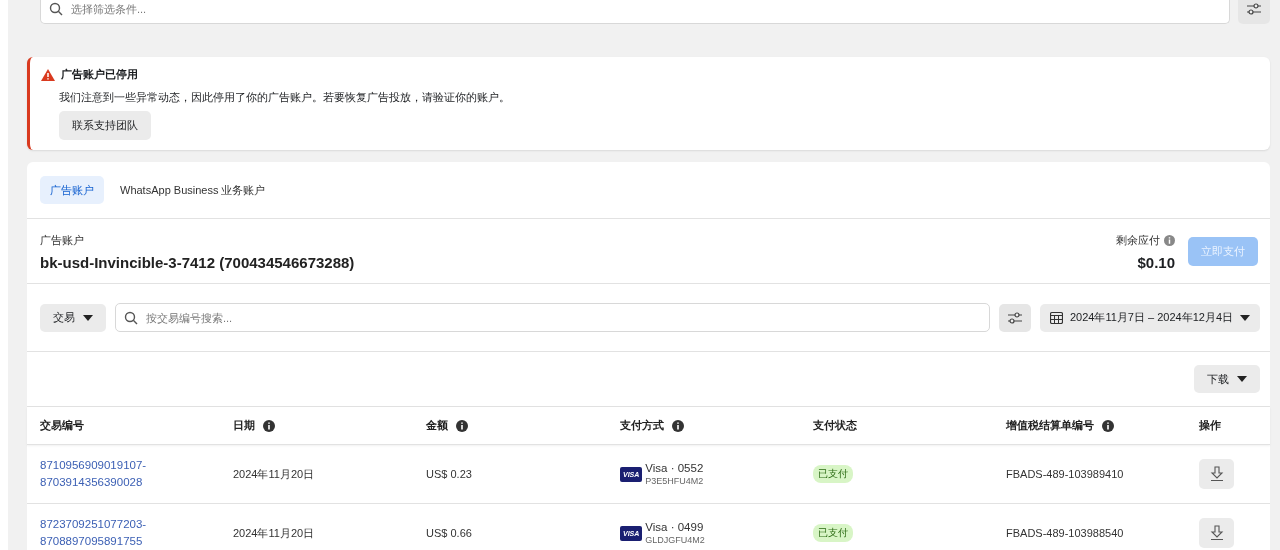 The width and height of the screenshot is (1280, 550). I want to click on transaction-link: 8723709251077203-8708897095891755, so click(97, 533).